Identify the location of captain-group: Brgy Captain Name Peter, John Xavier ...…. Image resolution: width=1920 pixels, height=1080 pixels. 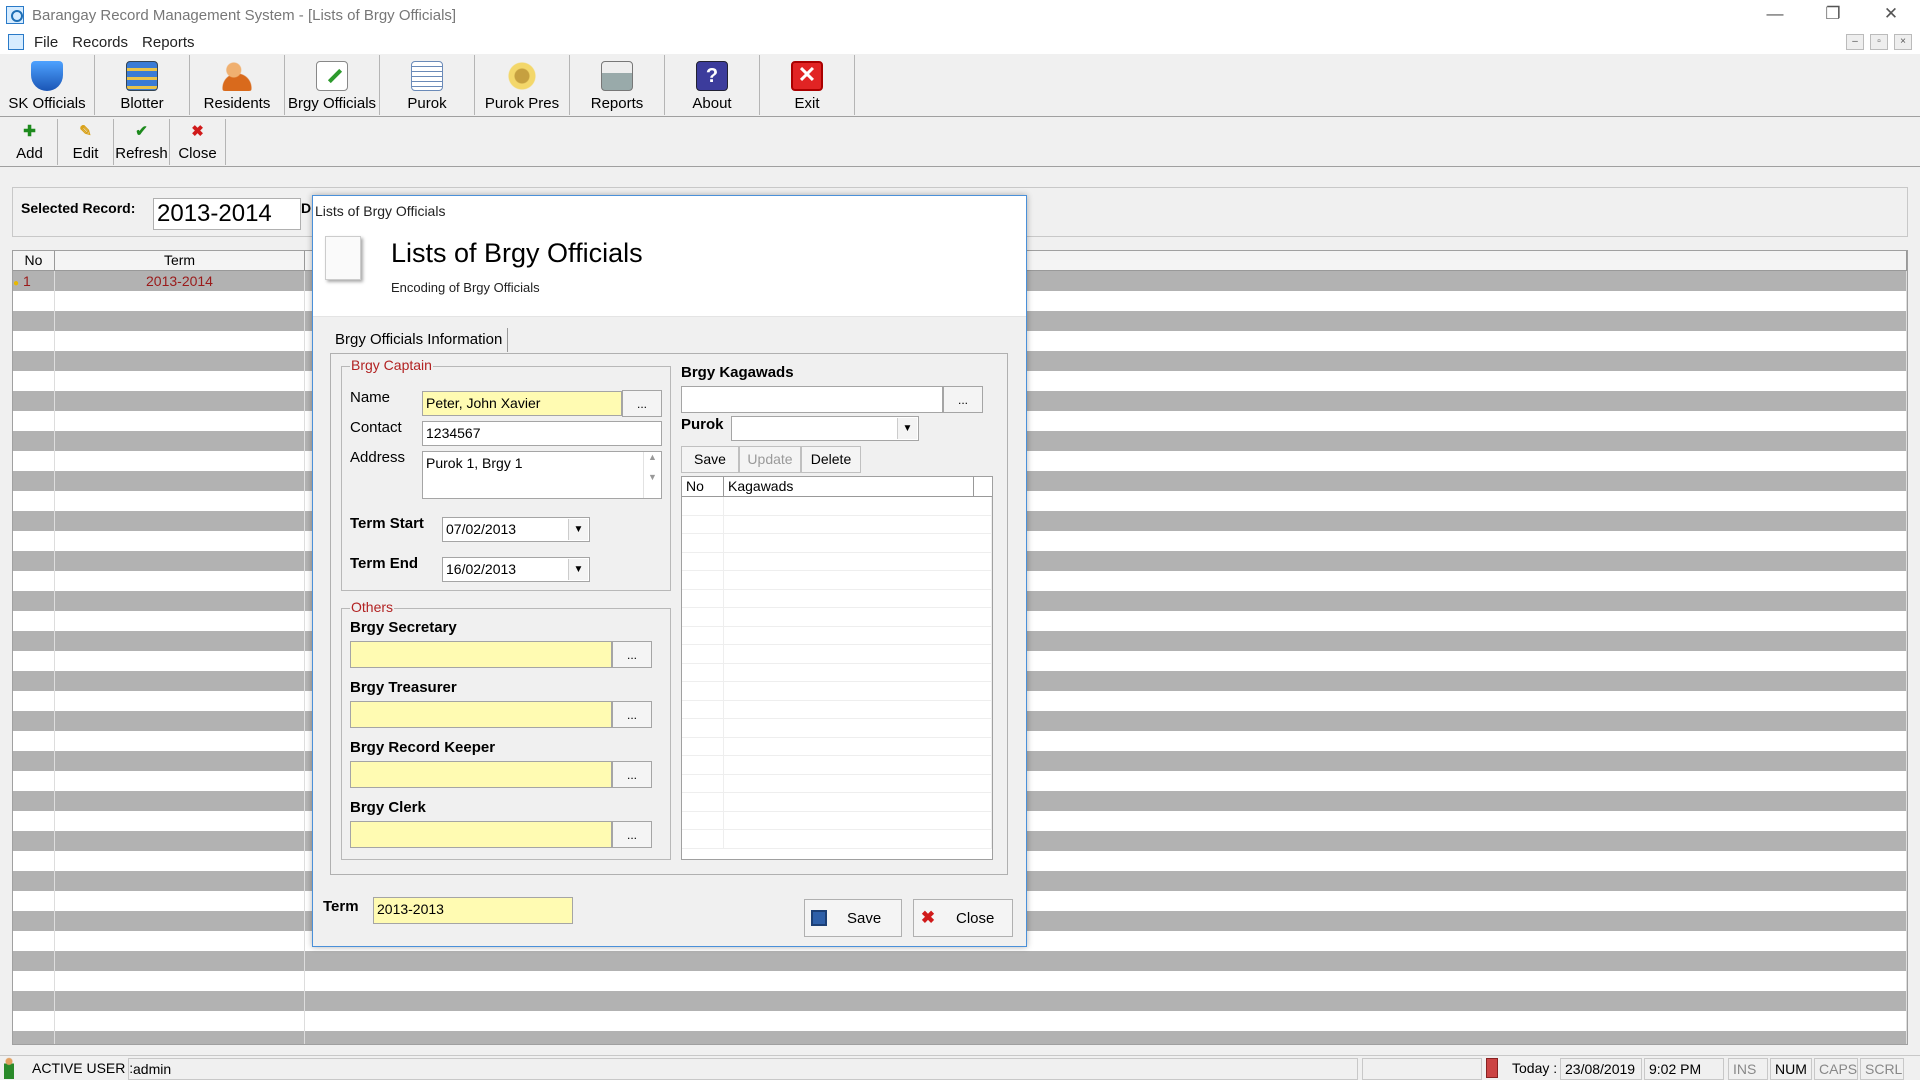
(506, 474).